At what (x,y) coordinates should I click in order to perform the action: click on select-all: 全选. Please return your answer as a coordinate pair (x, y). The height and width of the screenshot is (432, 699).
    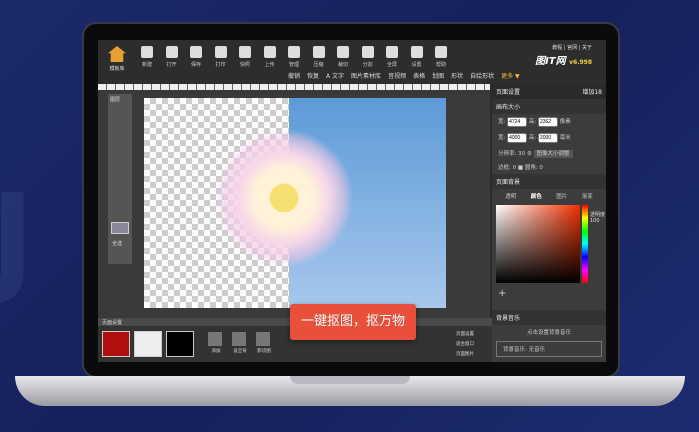
    Looking at the image, I should click on (117, 243).